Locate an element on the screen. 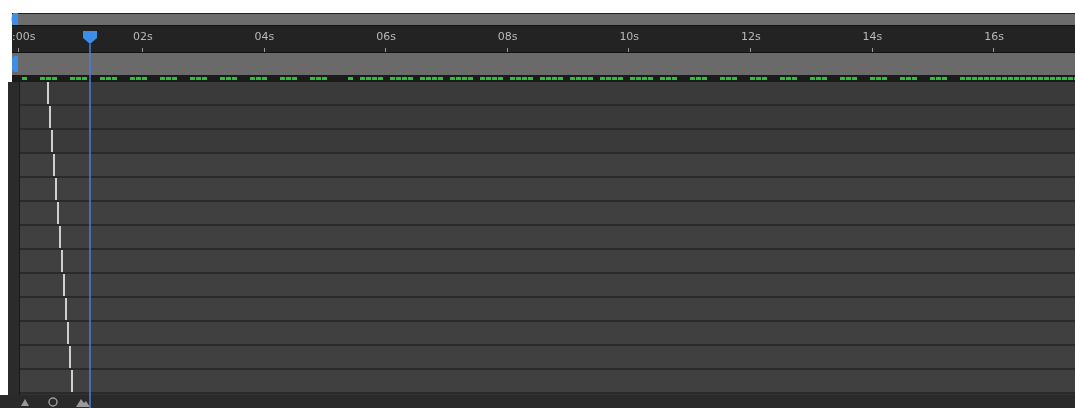 Image resolution: width=1075 pixels, height=408 pixels. ruler-label: 06s is located at coordinates (386, 37).